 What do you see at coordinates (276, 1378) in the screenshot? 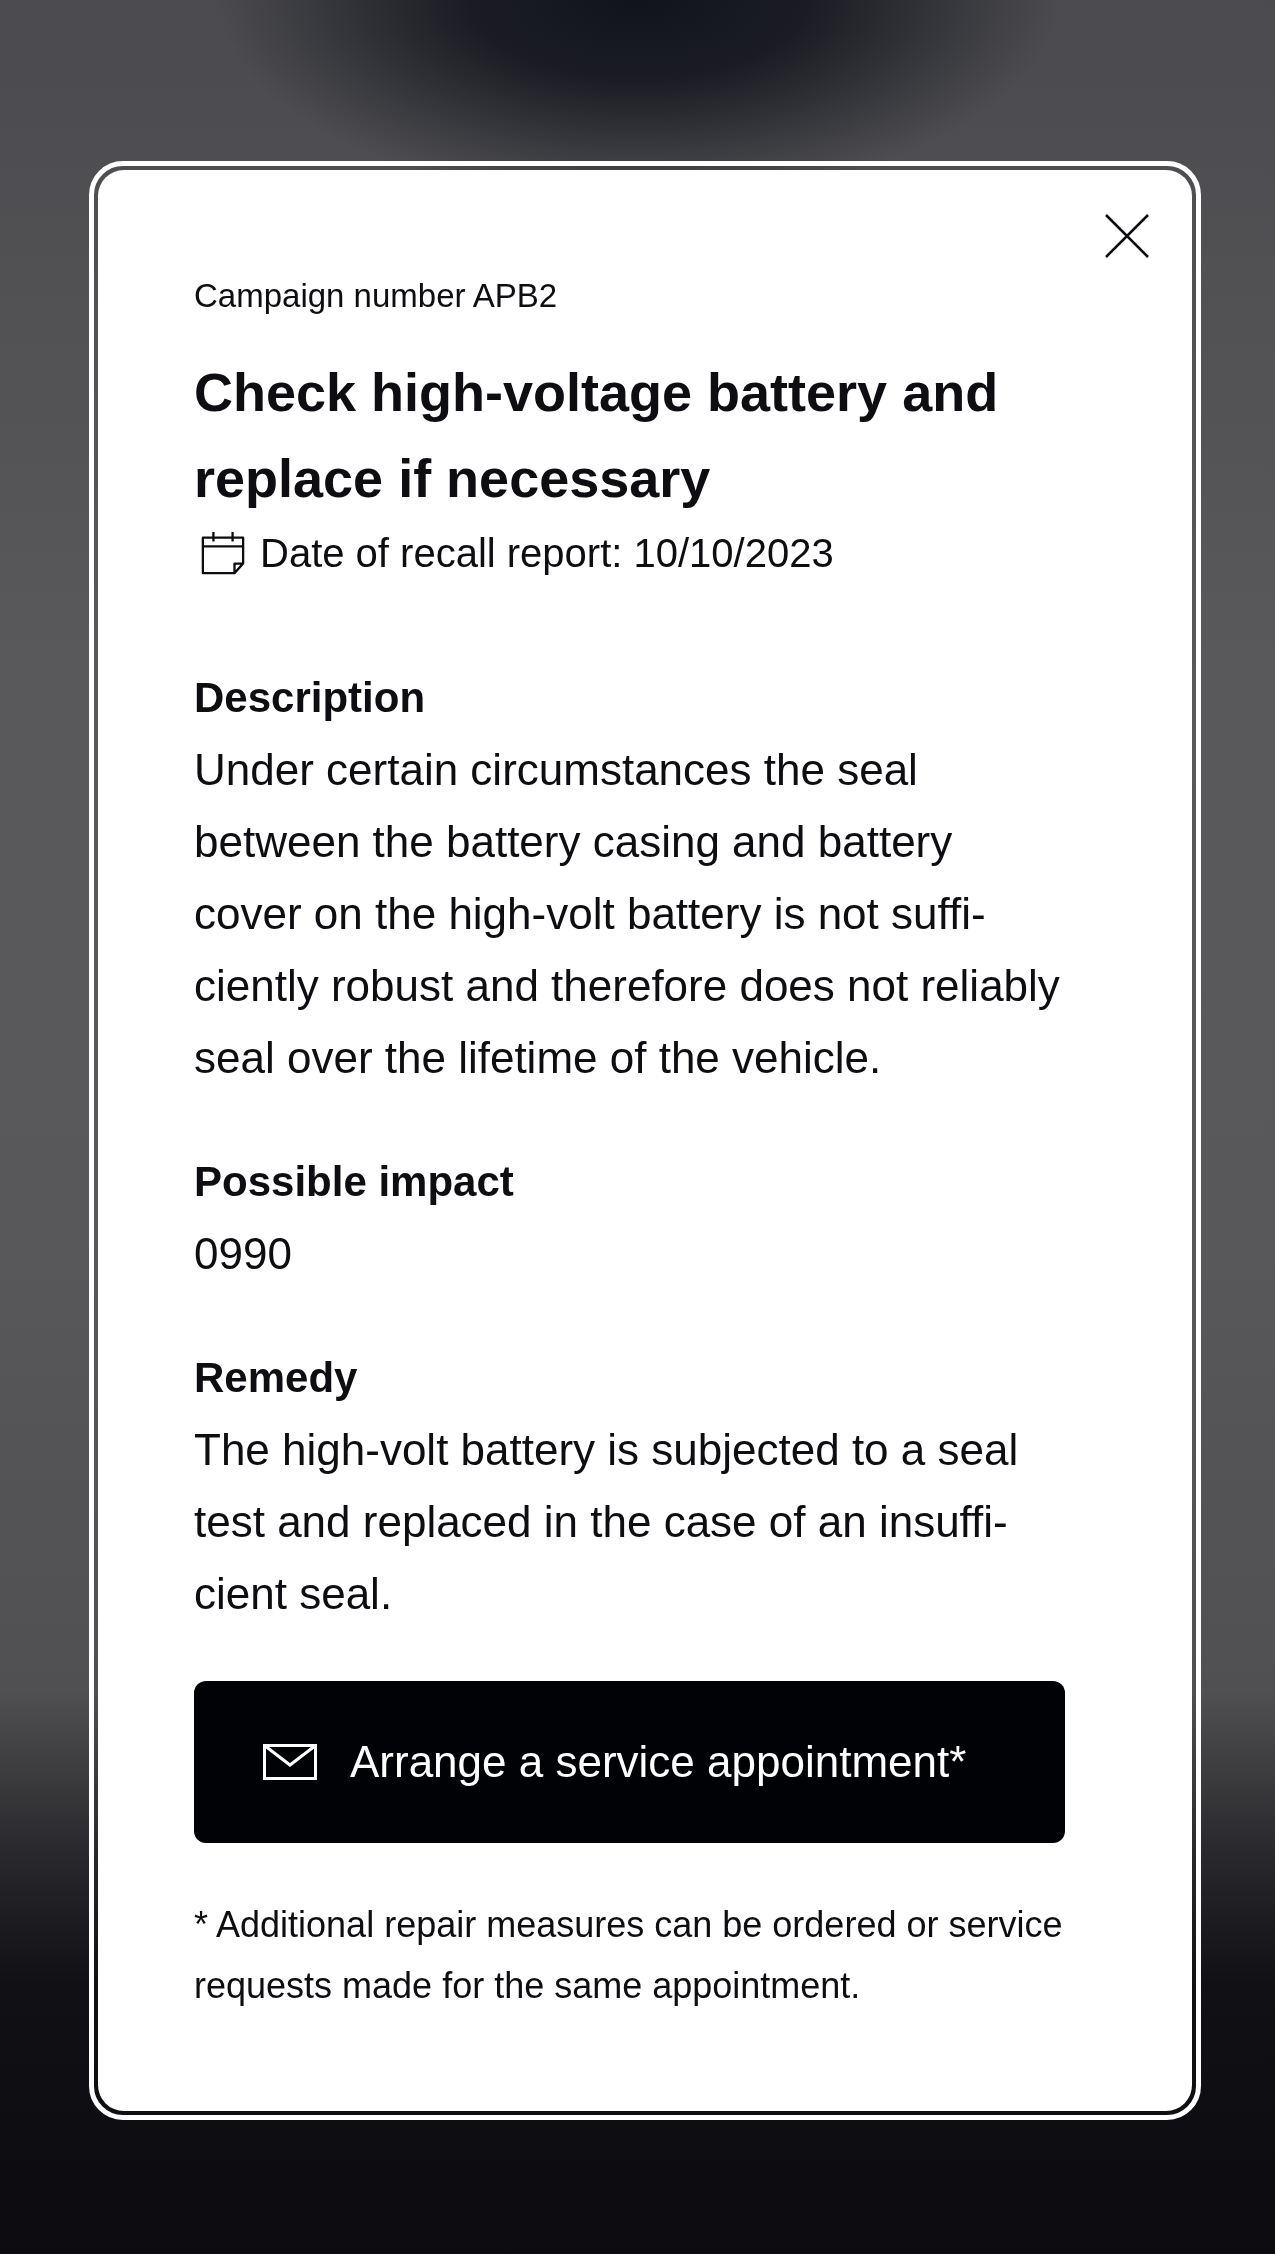
I see `section-heading: Remedy` at bounding box center [276, 1378].